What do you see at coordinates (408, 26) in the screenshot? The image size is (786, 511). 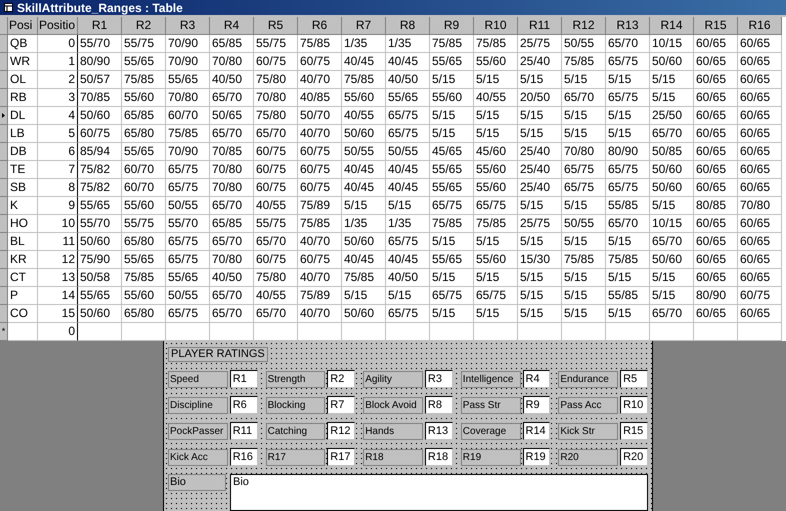 I see `column-header: R8` at bounding box center [408, 26].